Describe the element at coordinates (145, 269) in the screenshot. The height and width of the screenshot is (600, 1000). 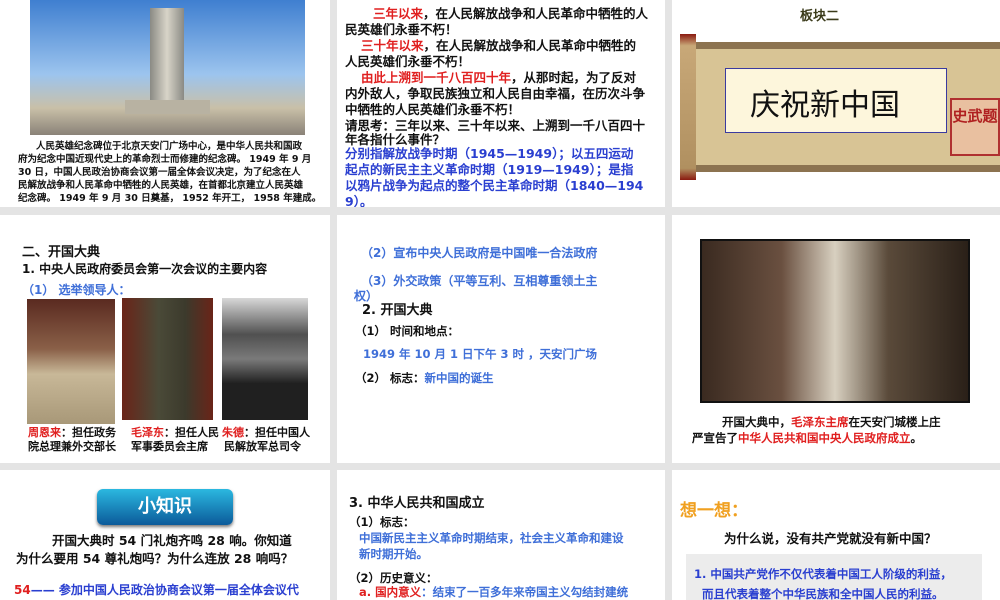
I see `subtitle: 1. 中央人民政府委员会第一次会议的主要内容` at that location.